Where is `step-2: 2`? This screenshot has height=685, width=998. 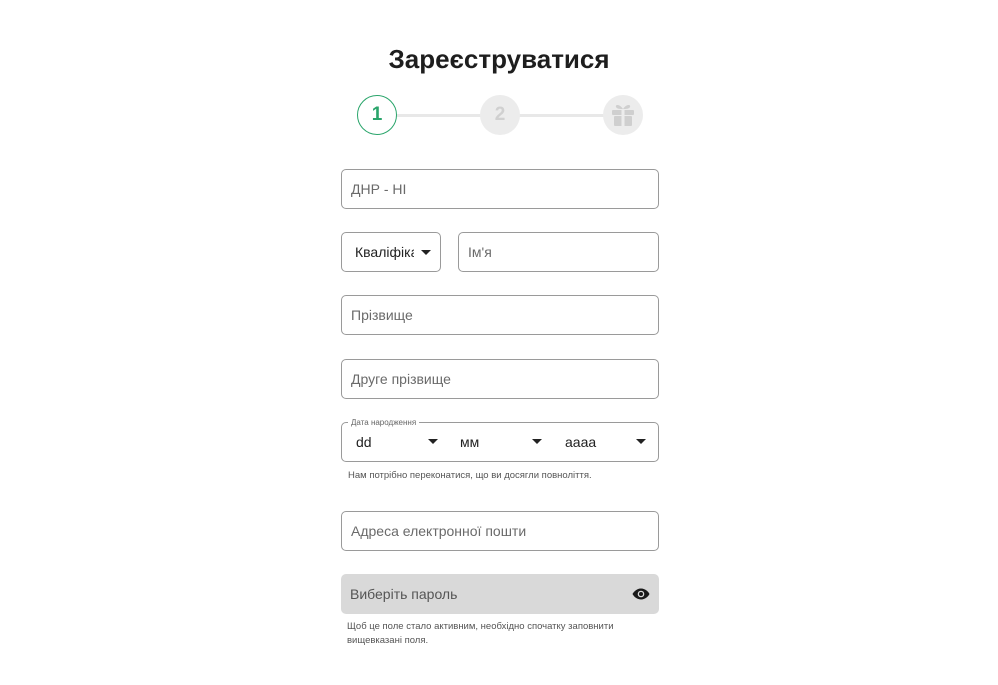 step-2: 2 is located at coordinates (500, 115).